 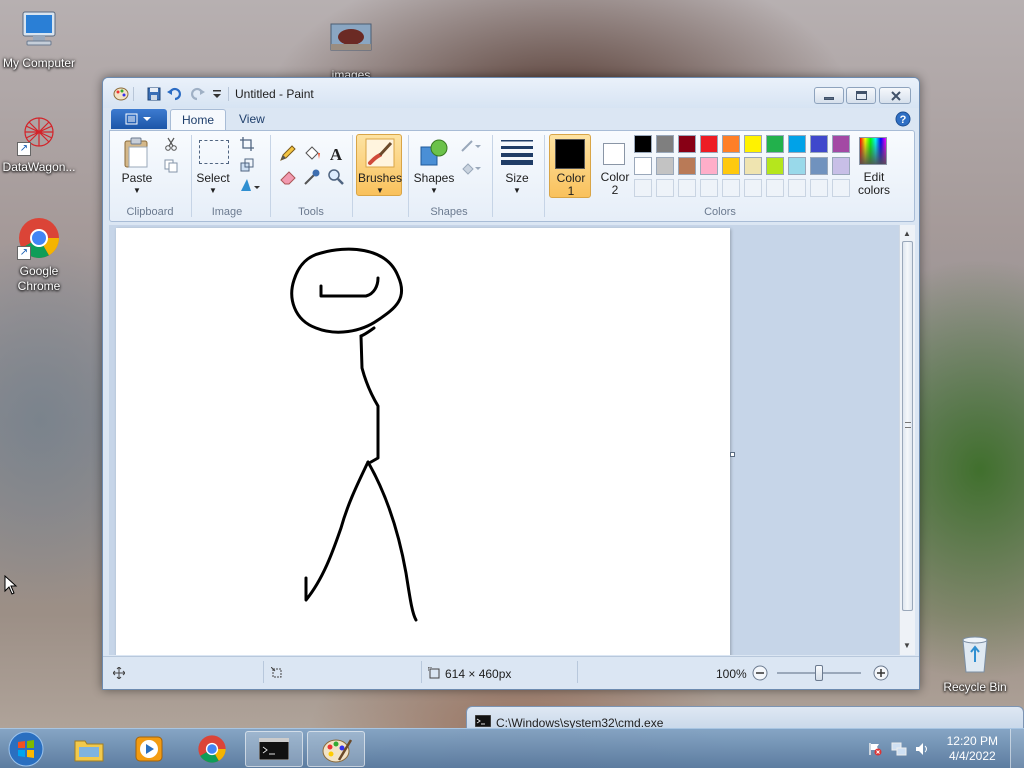 What do you see at coordinates (312, 153) in the screenshot?
I see `fill-bucket-icon` at bounding box center [312, 153].